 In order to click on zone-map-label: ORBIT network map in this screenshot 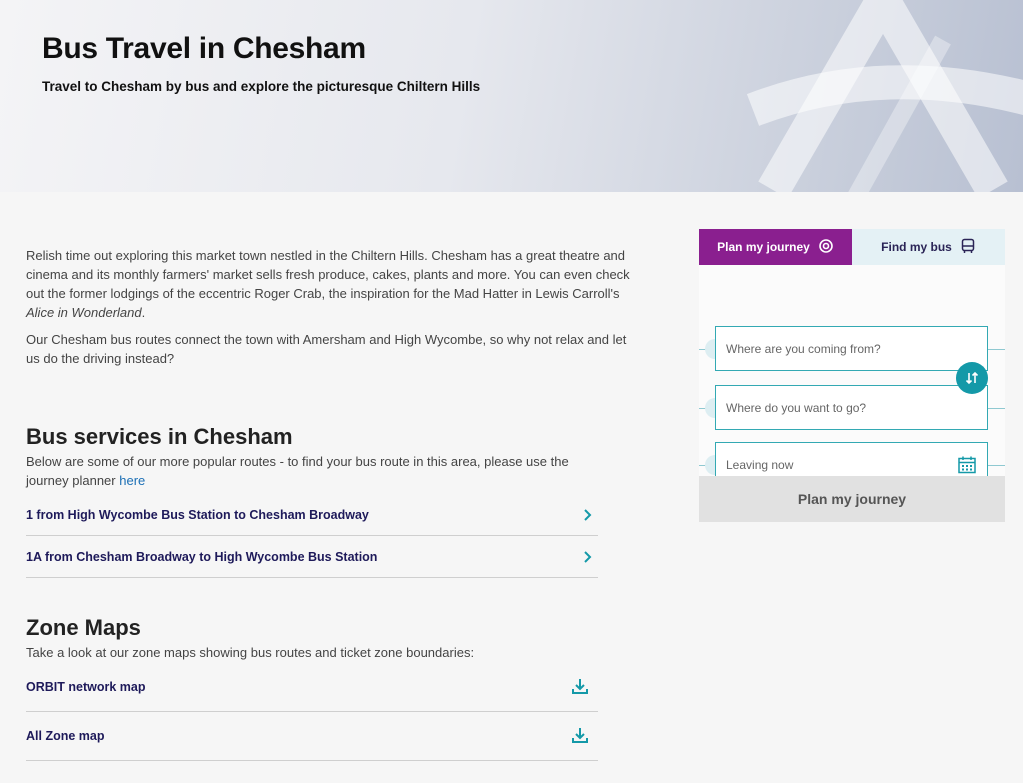, I will do `click(86, 687)`.